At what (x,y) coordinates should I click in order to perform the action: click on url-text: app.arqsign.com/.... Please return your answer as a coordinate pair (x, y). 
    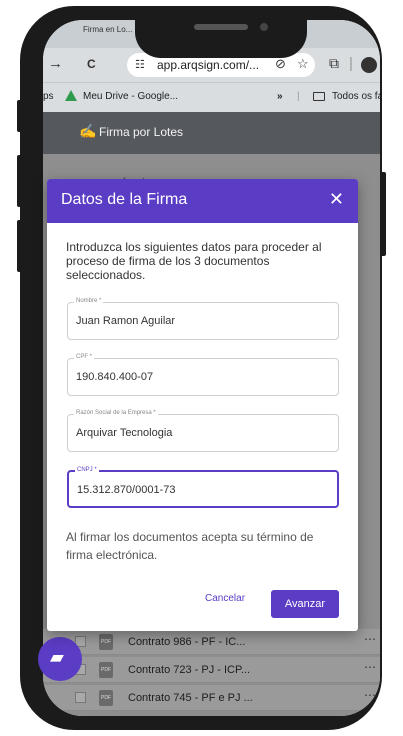
    Looking at the image, I should click on (208, 65).